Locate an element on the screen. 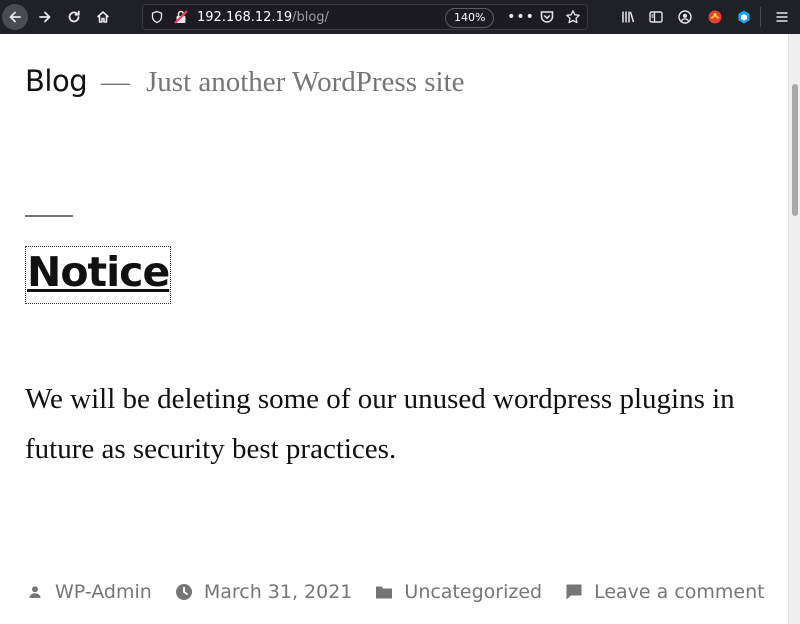 The height and width of the screenshot is (624, 800). back-button is located at coordinates (15, 17).